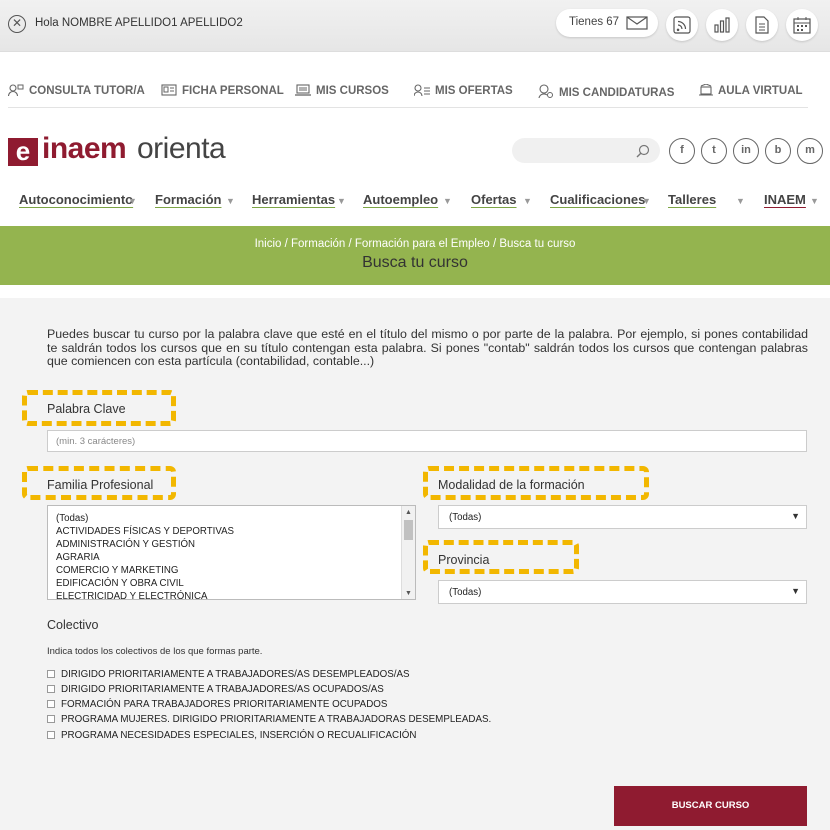 Image resolution: width=830 pixels, height=830 pixels. I want to click on messages-label: Tienes 67, so click(594, 22).